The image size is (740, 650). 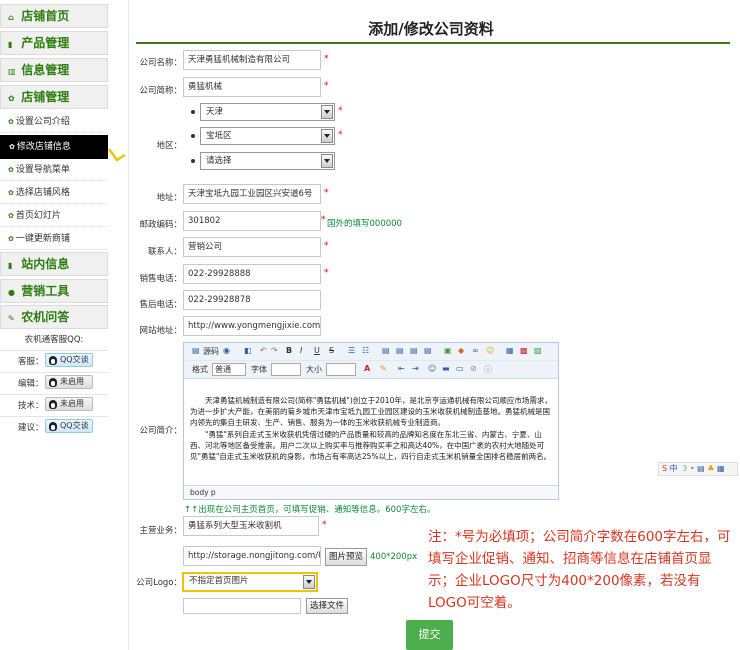 I want to click on highlight-icon: ✎, so click(x=383, y=368).